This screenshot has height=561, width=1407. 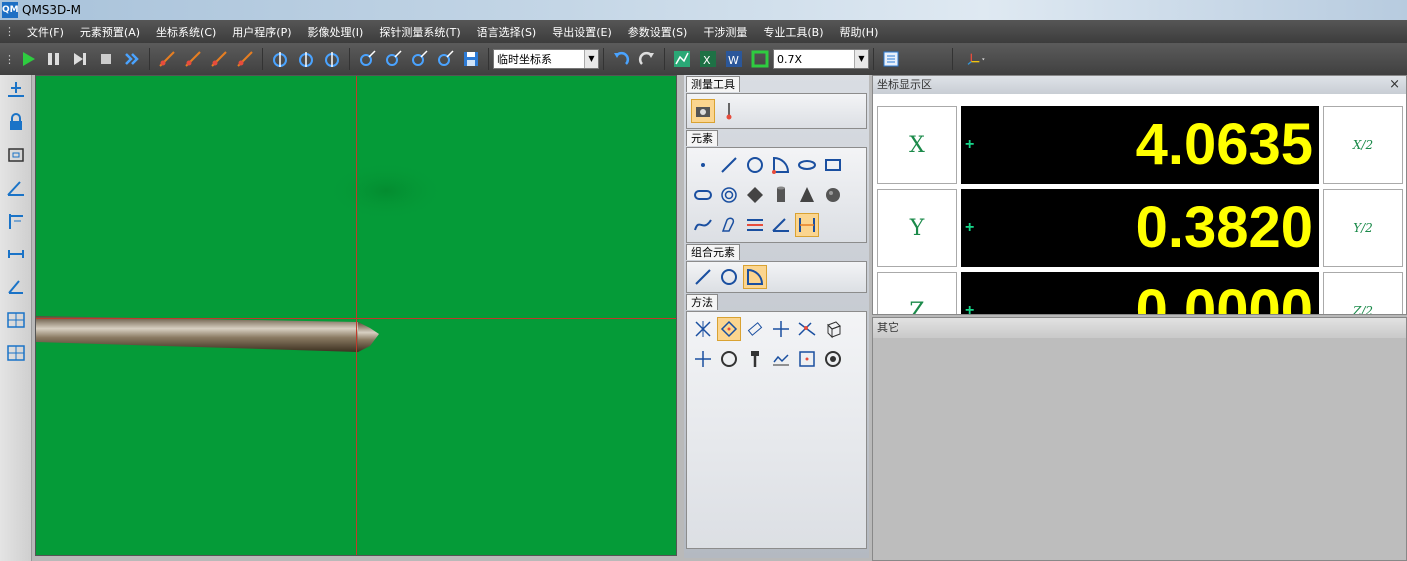 I want to click on coord-value-y: +0.3820, so click(x=1140, y=228).